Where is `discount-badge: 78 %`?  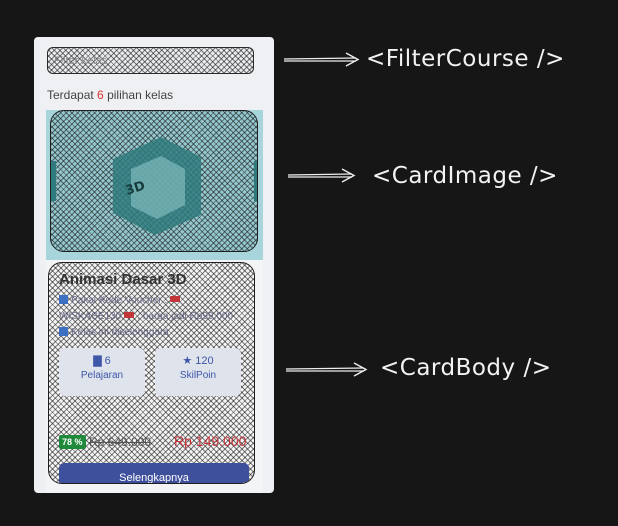
discount-badge: 78 % is located at coordinates (72, 442).